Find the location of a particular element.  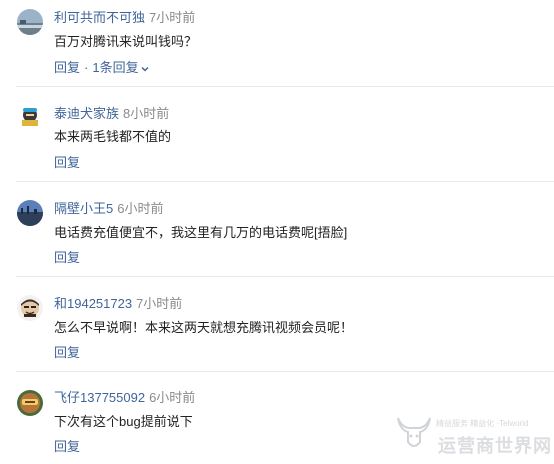

username: 飞仔137755092 is located at coordinates (99, 397).